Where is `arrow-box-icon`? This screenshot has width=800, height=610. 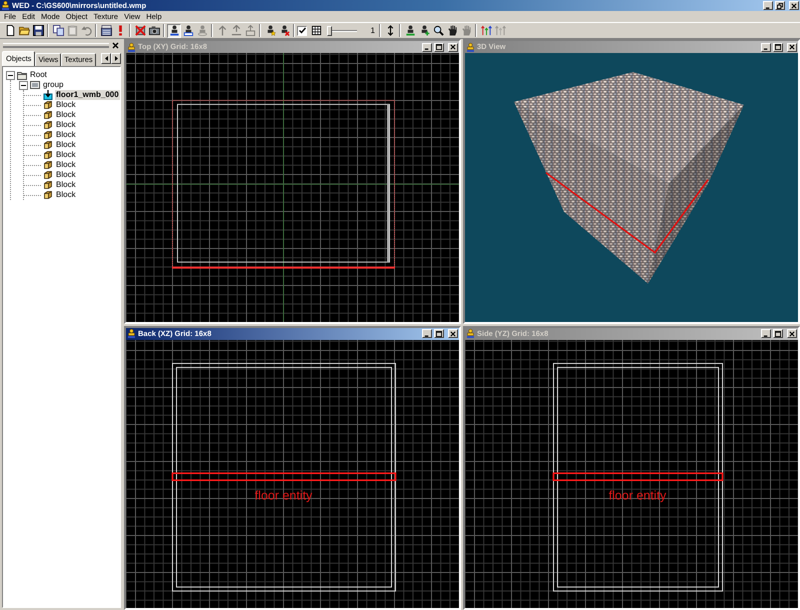
arrow-box-icon is located at coordinates (250, 30).